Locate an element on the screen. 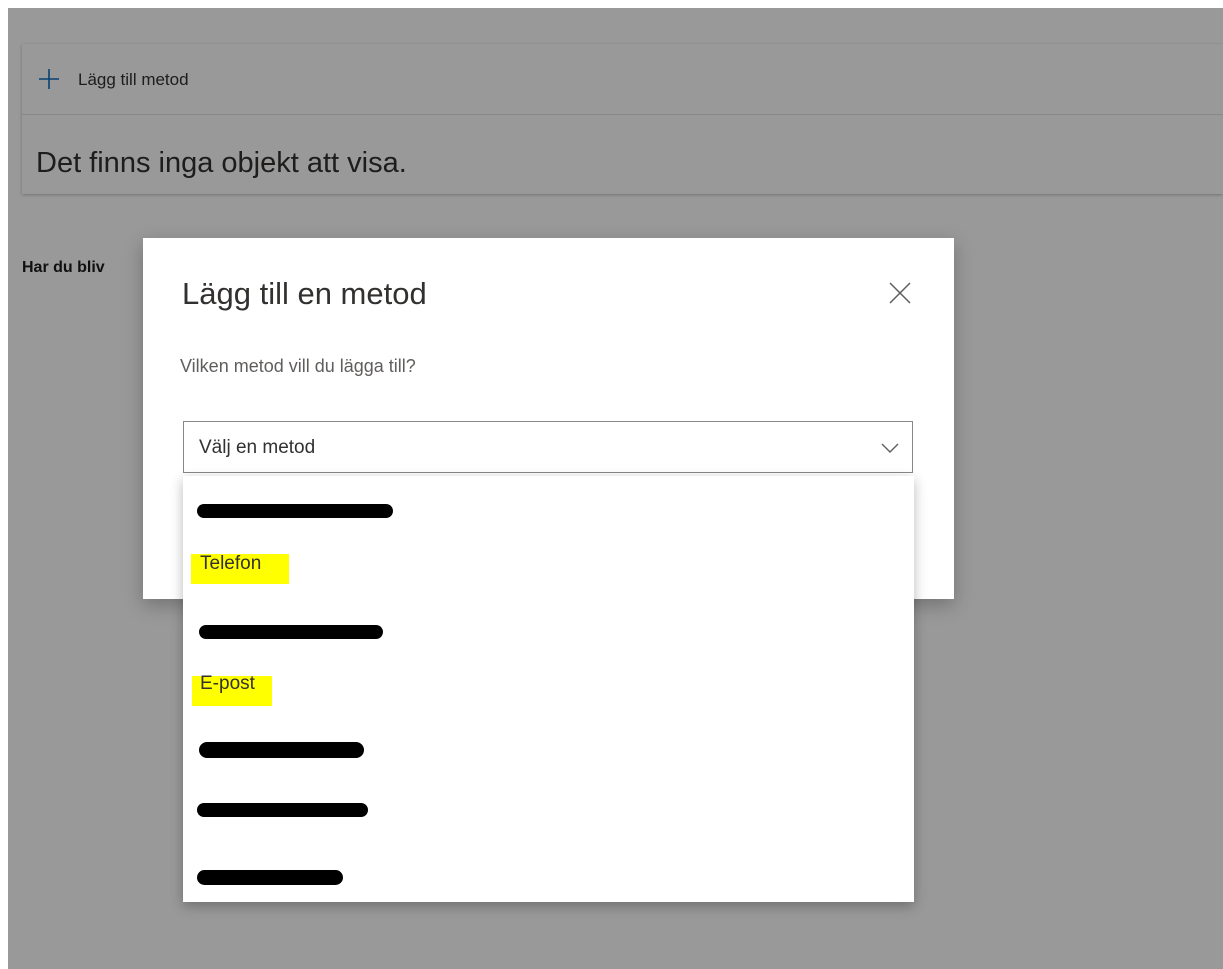  method-select: Välj en metod is located at coordinates (548, 447).